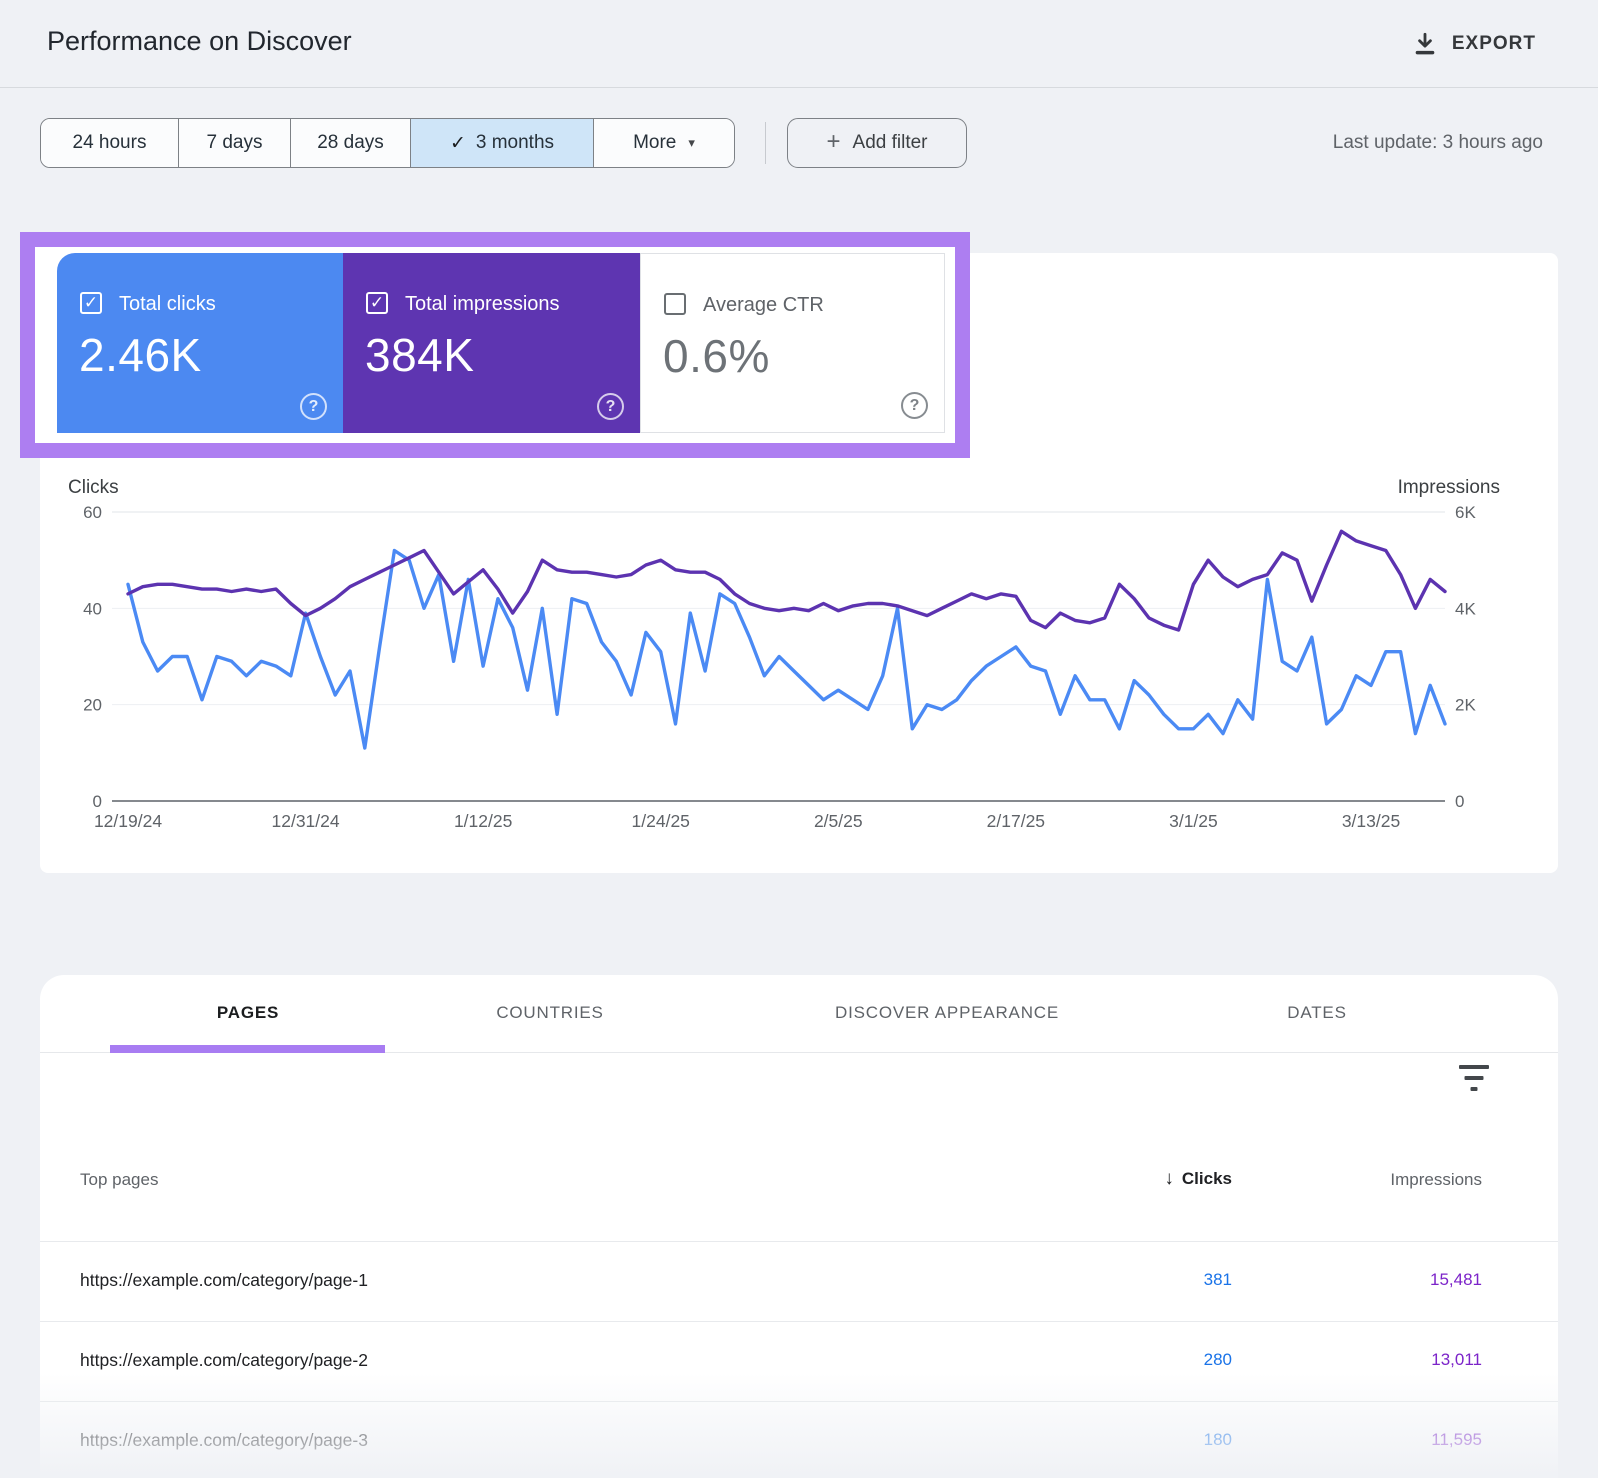  I want to click on x-axis-tick: 12/31/24, so click(306, 821).